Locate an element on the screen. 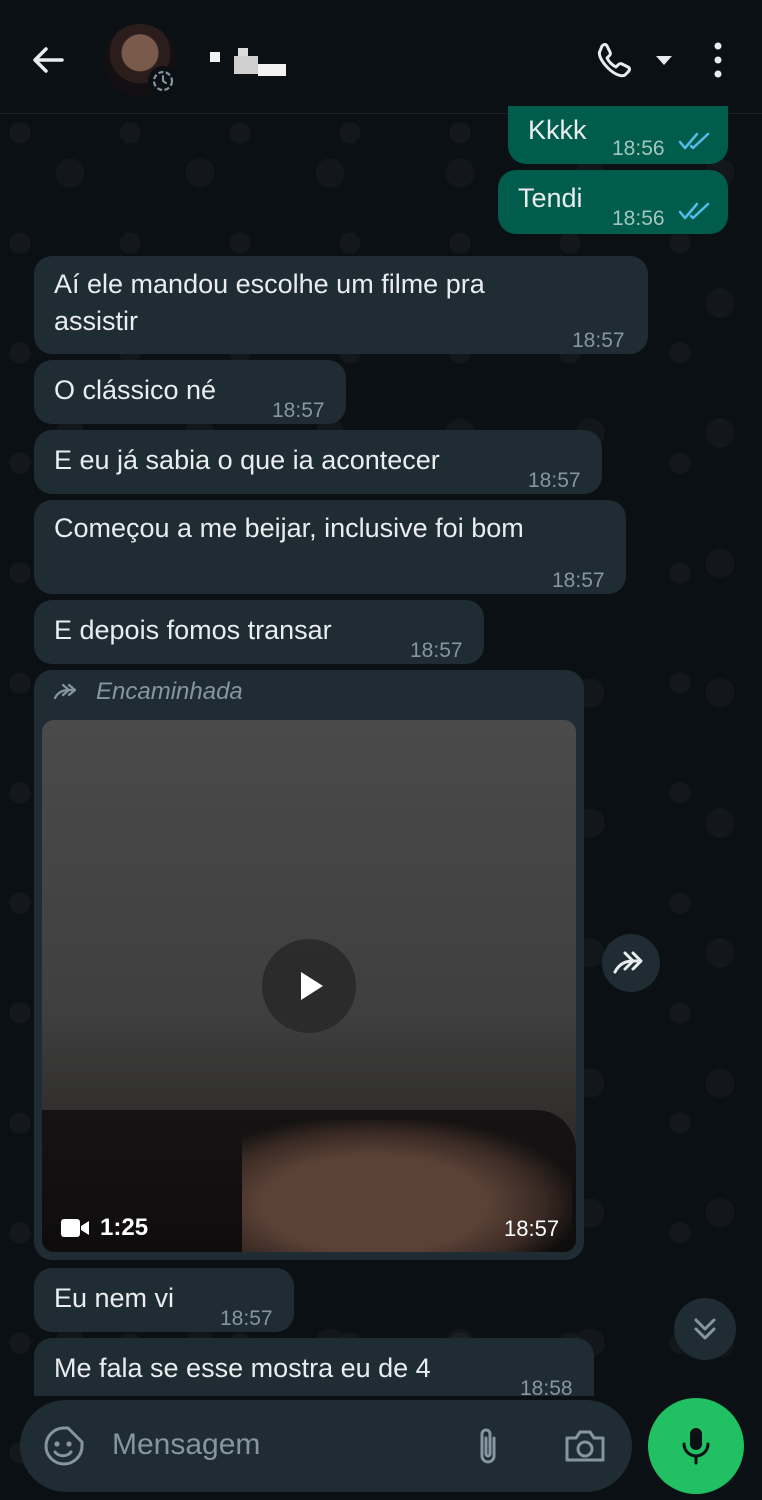  message-text: E depois fomos transar is located at coordinates (193, 630).